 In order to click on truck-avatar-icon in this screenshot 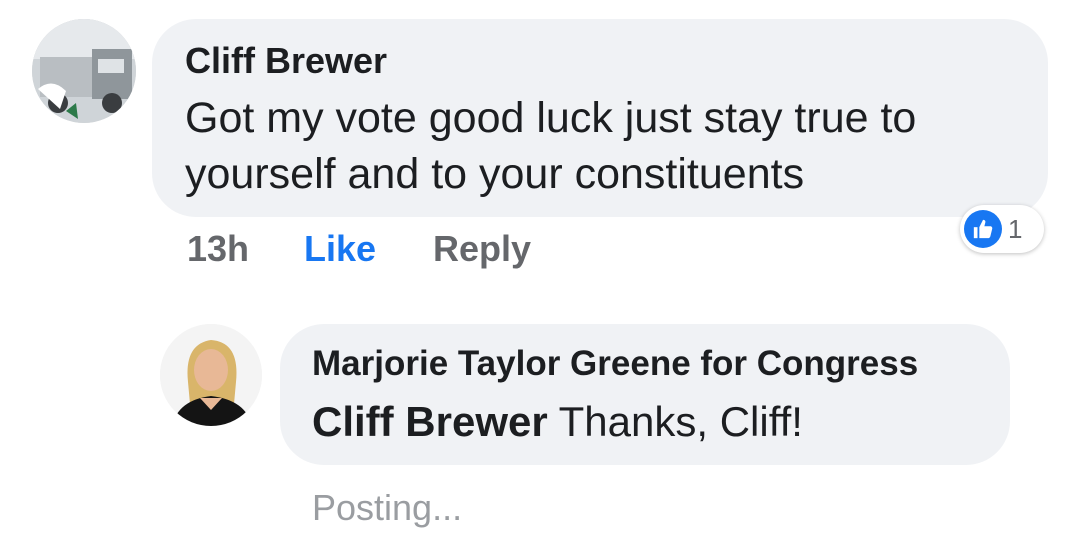, I will do `click(84, 71)`.